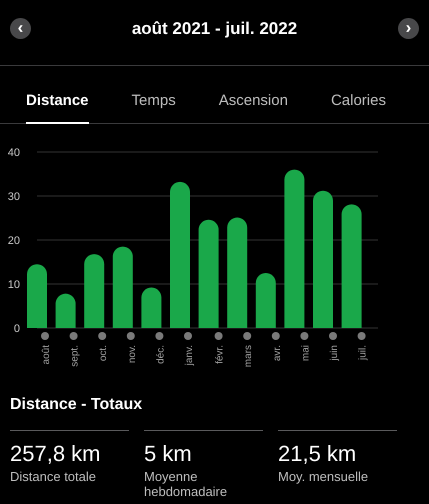 This screenshot has height=504, width=429. I want to click on stat-value: 257,8 km, so click(56, 454).